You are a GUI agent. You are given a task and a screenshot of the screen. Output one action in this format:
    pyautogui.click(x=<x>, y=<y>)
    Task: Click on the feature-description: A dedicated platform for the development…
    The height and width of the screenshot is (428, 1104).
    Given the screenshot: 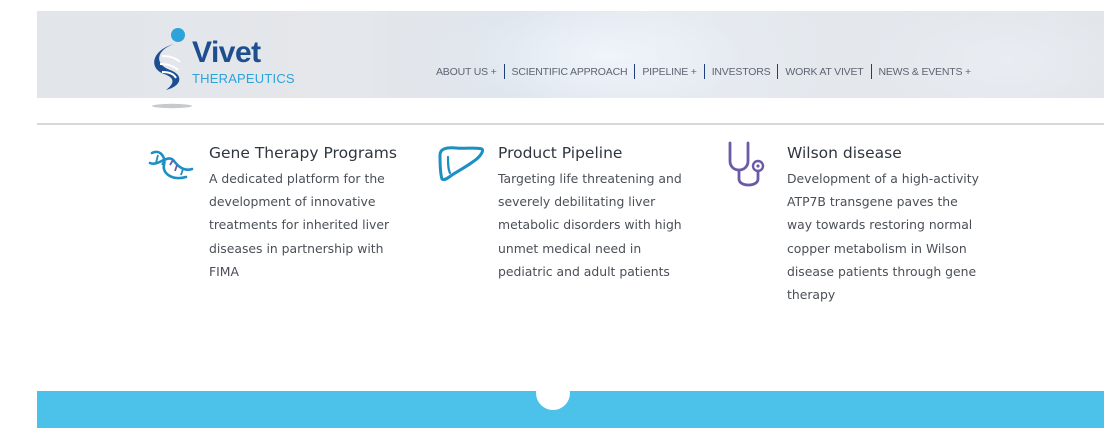 What is the action you would take?
    pyautogui.click(x=299, y=225)
    